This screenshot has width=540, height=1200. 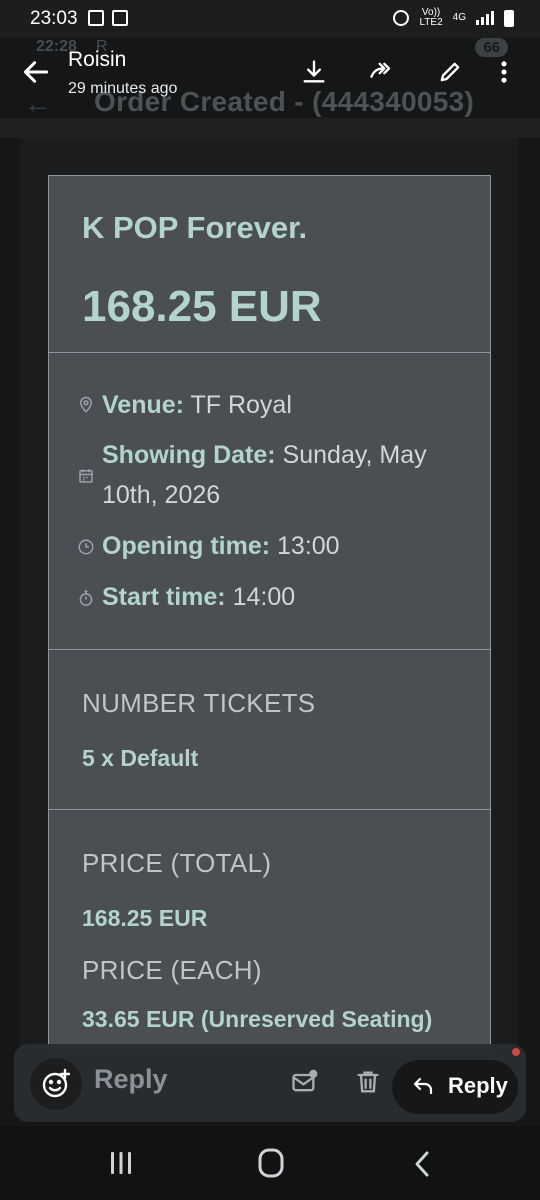 I want to click on alarm-icon, so click(x=401, y=18).